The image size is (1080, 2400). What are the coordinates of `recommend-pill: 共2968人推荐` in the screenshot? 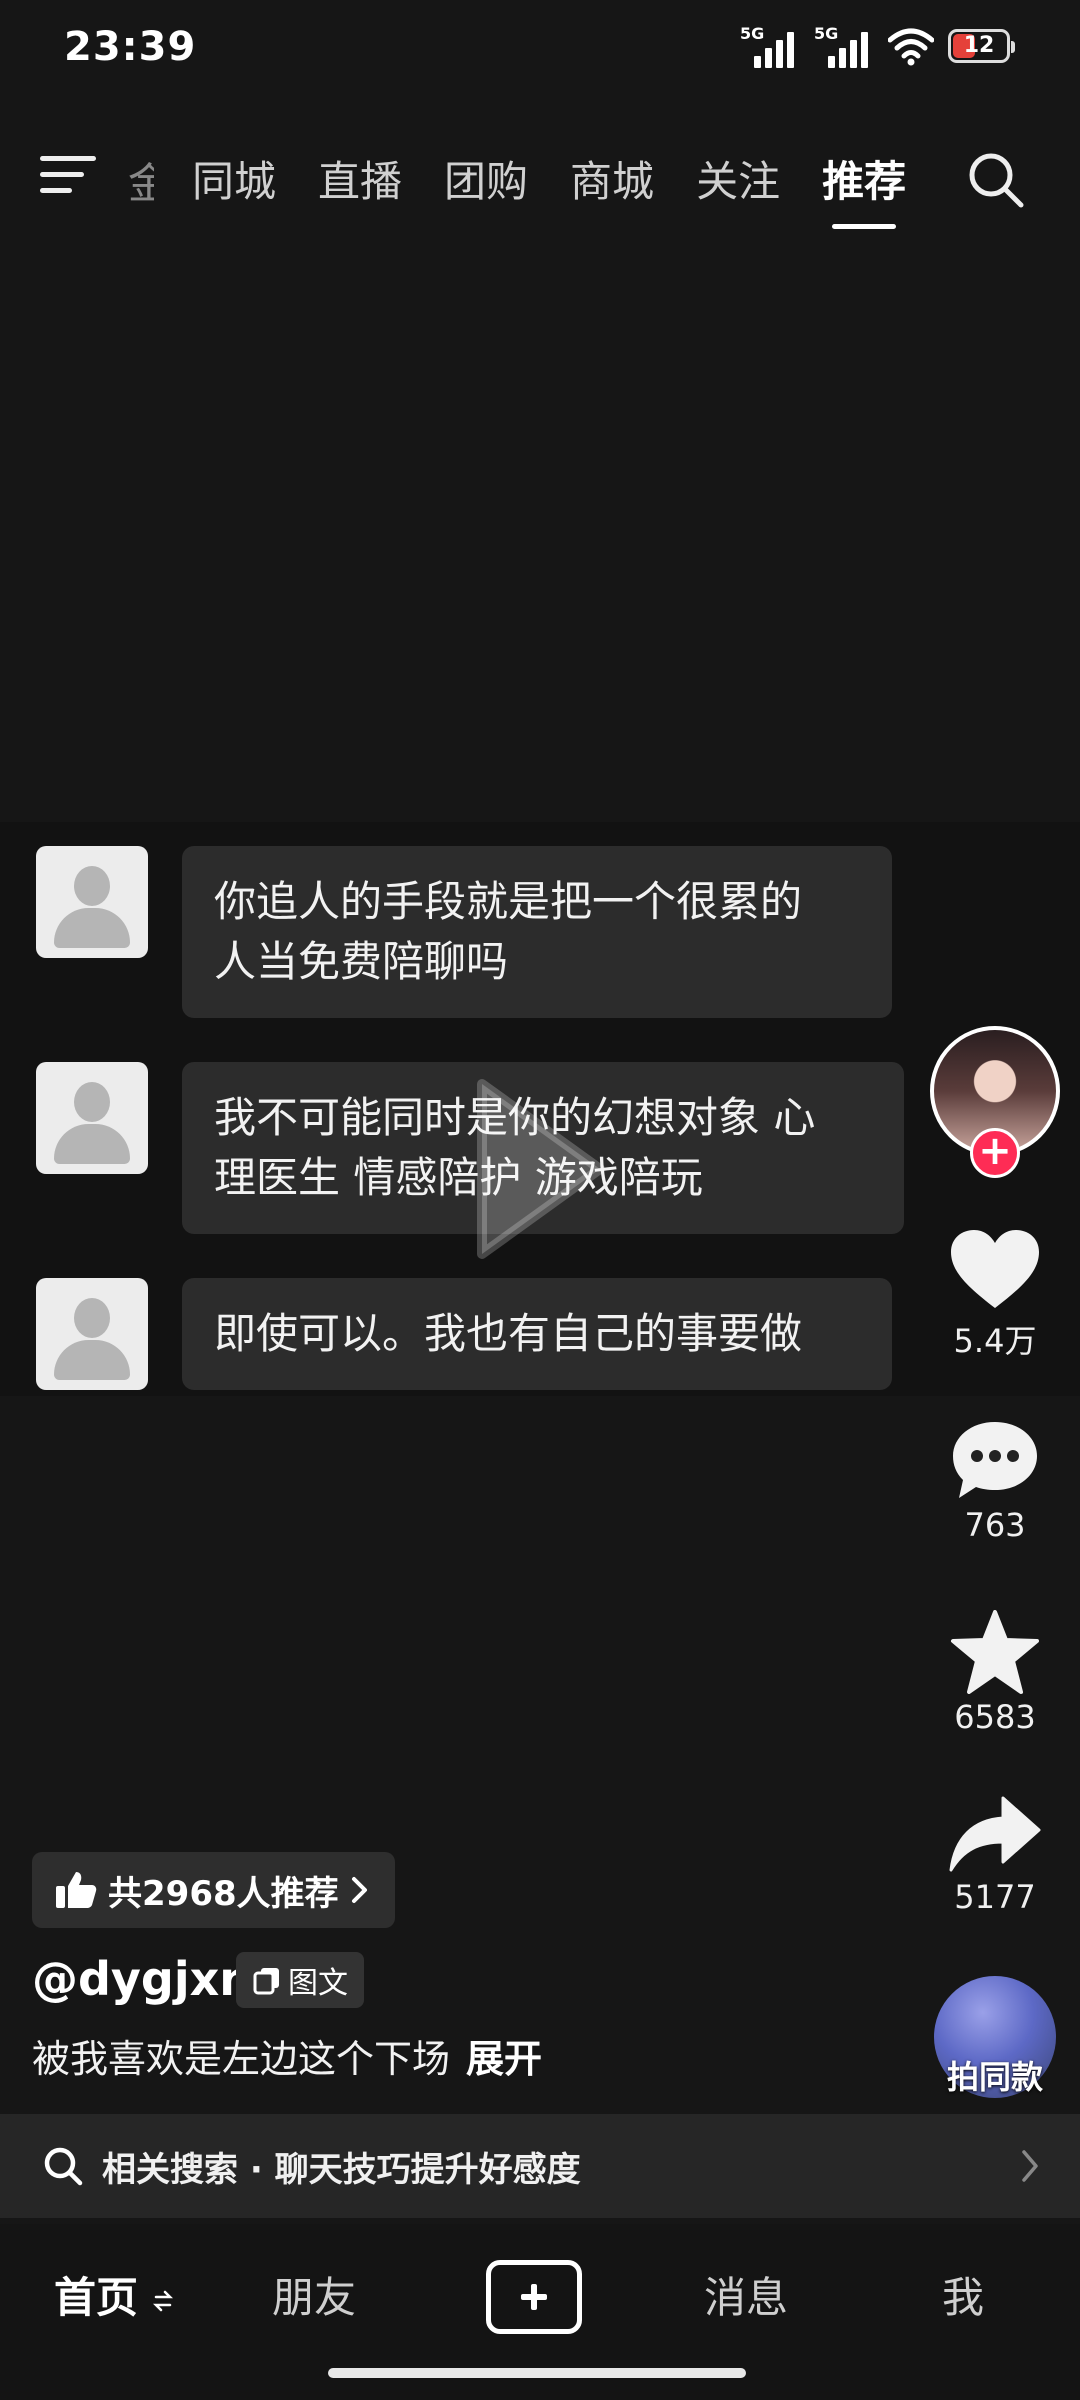 It's located at (213, 1890).